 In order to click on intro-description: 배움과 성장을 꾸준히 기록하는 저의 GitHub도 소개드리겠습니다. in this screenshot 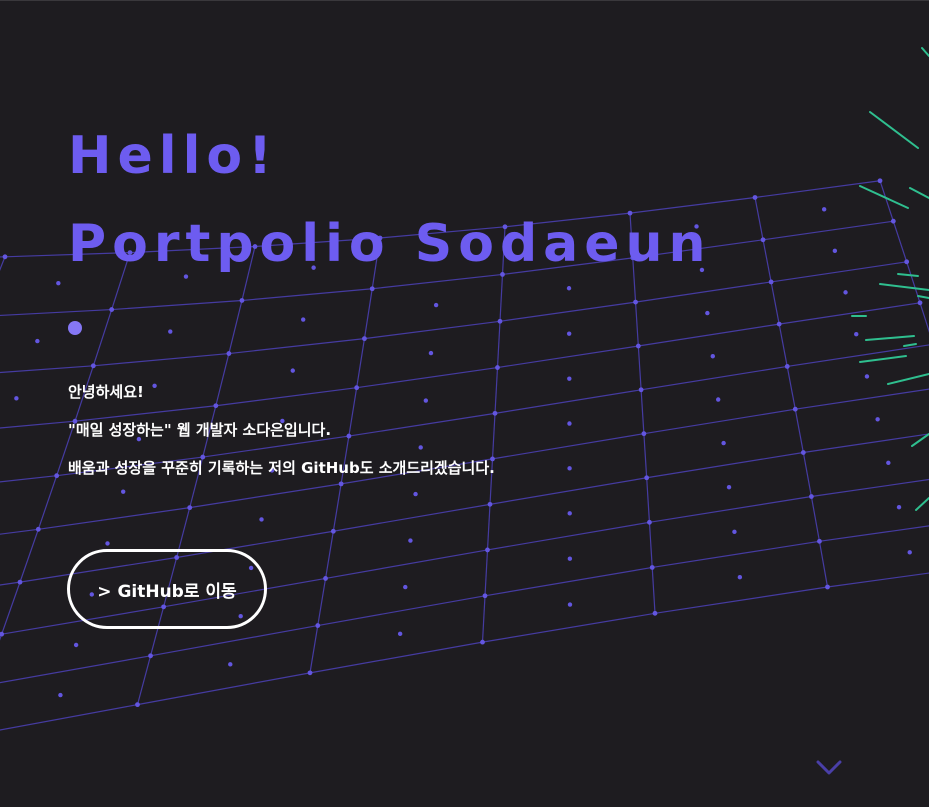, I will do `click(281, 468)`.